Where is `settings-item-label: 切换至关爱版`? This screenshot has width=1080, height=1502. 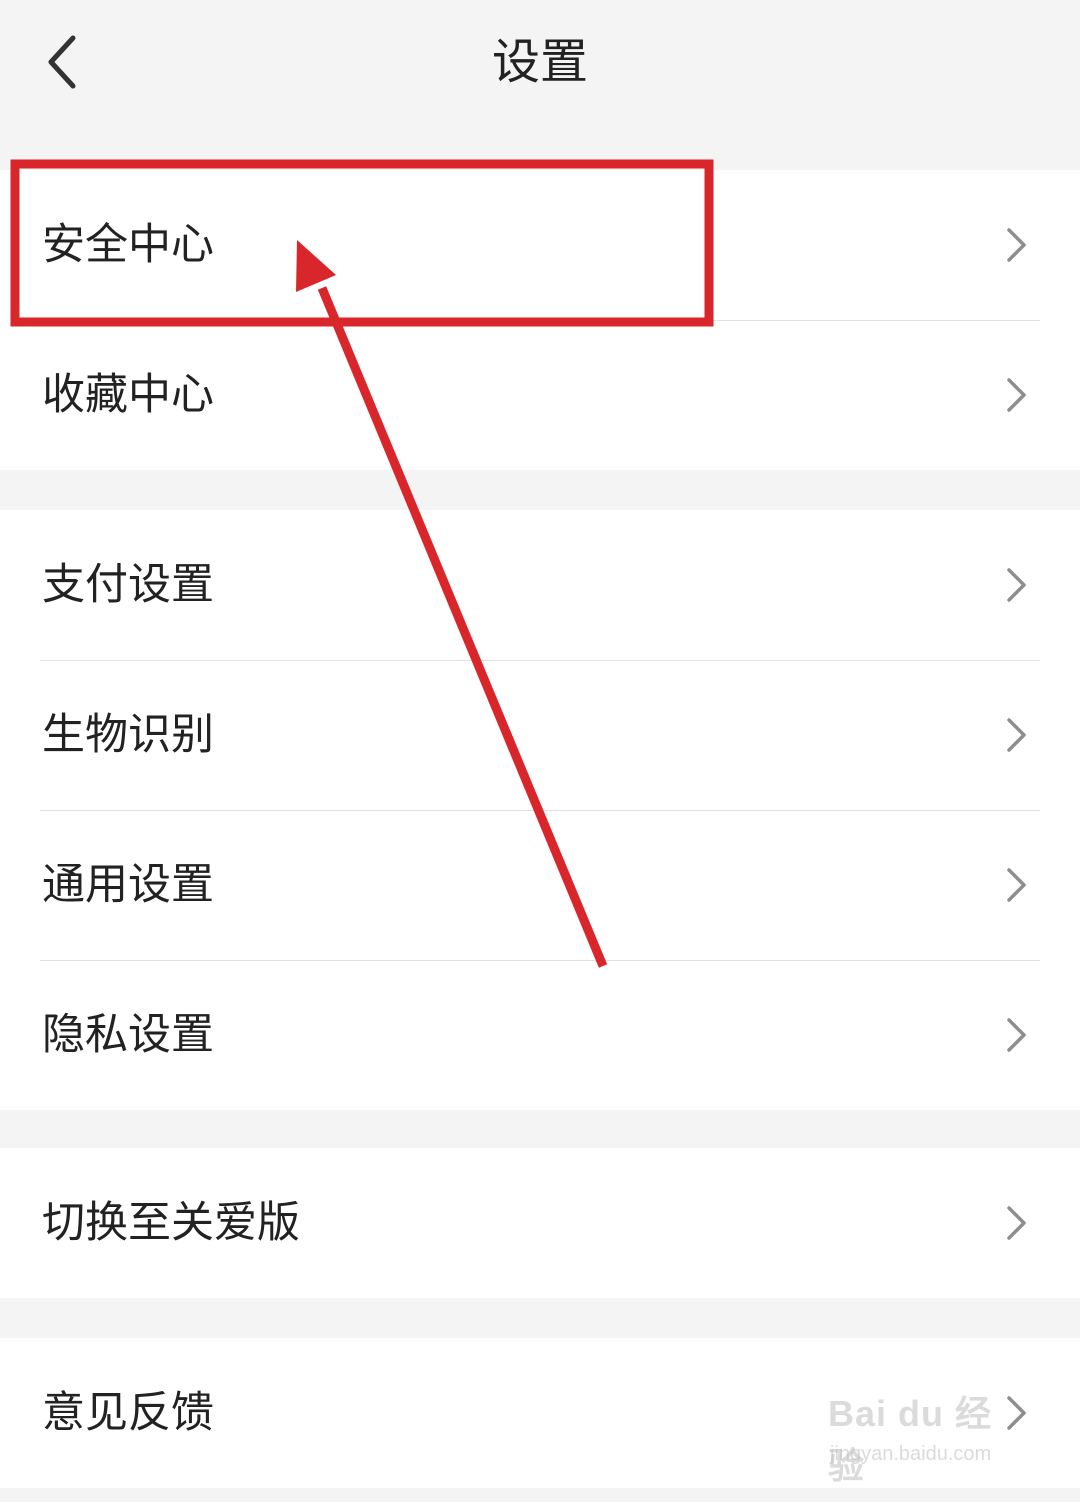
settings-item-label: 切换至关爱版 is located at coordinates (171, 1223).